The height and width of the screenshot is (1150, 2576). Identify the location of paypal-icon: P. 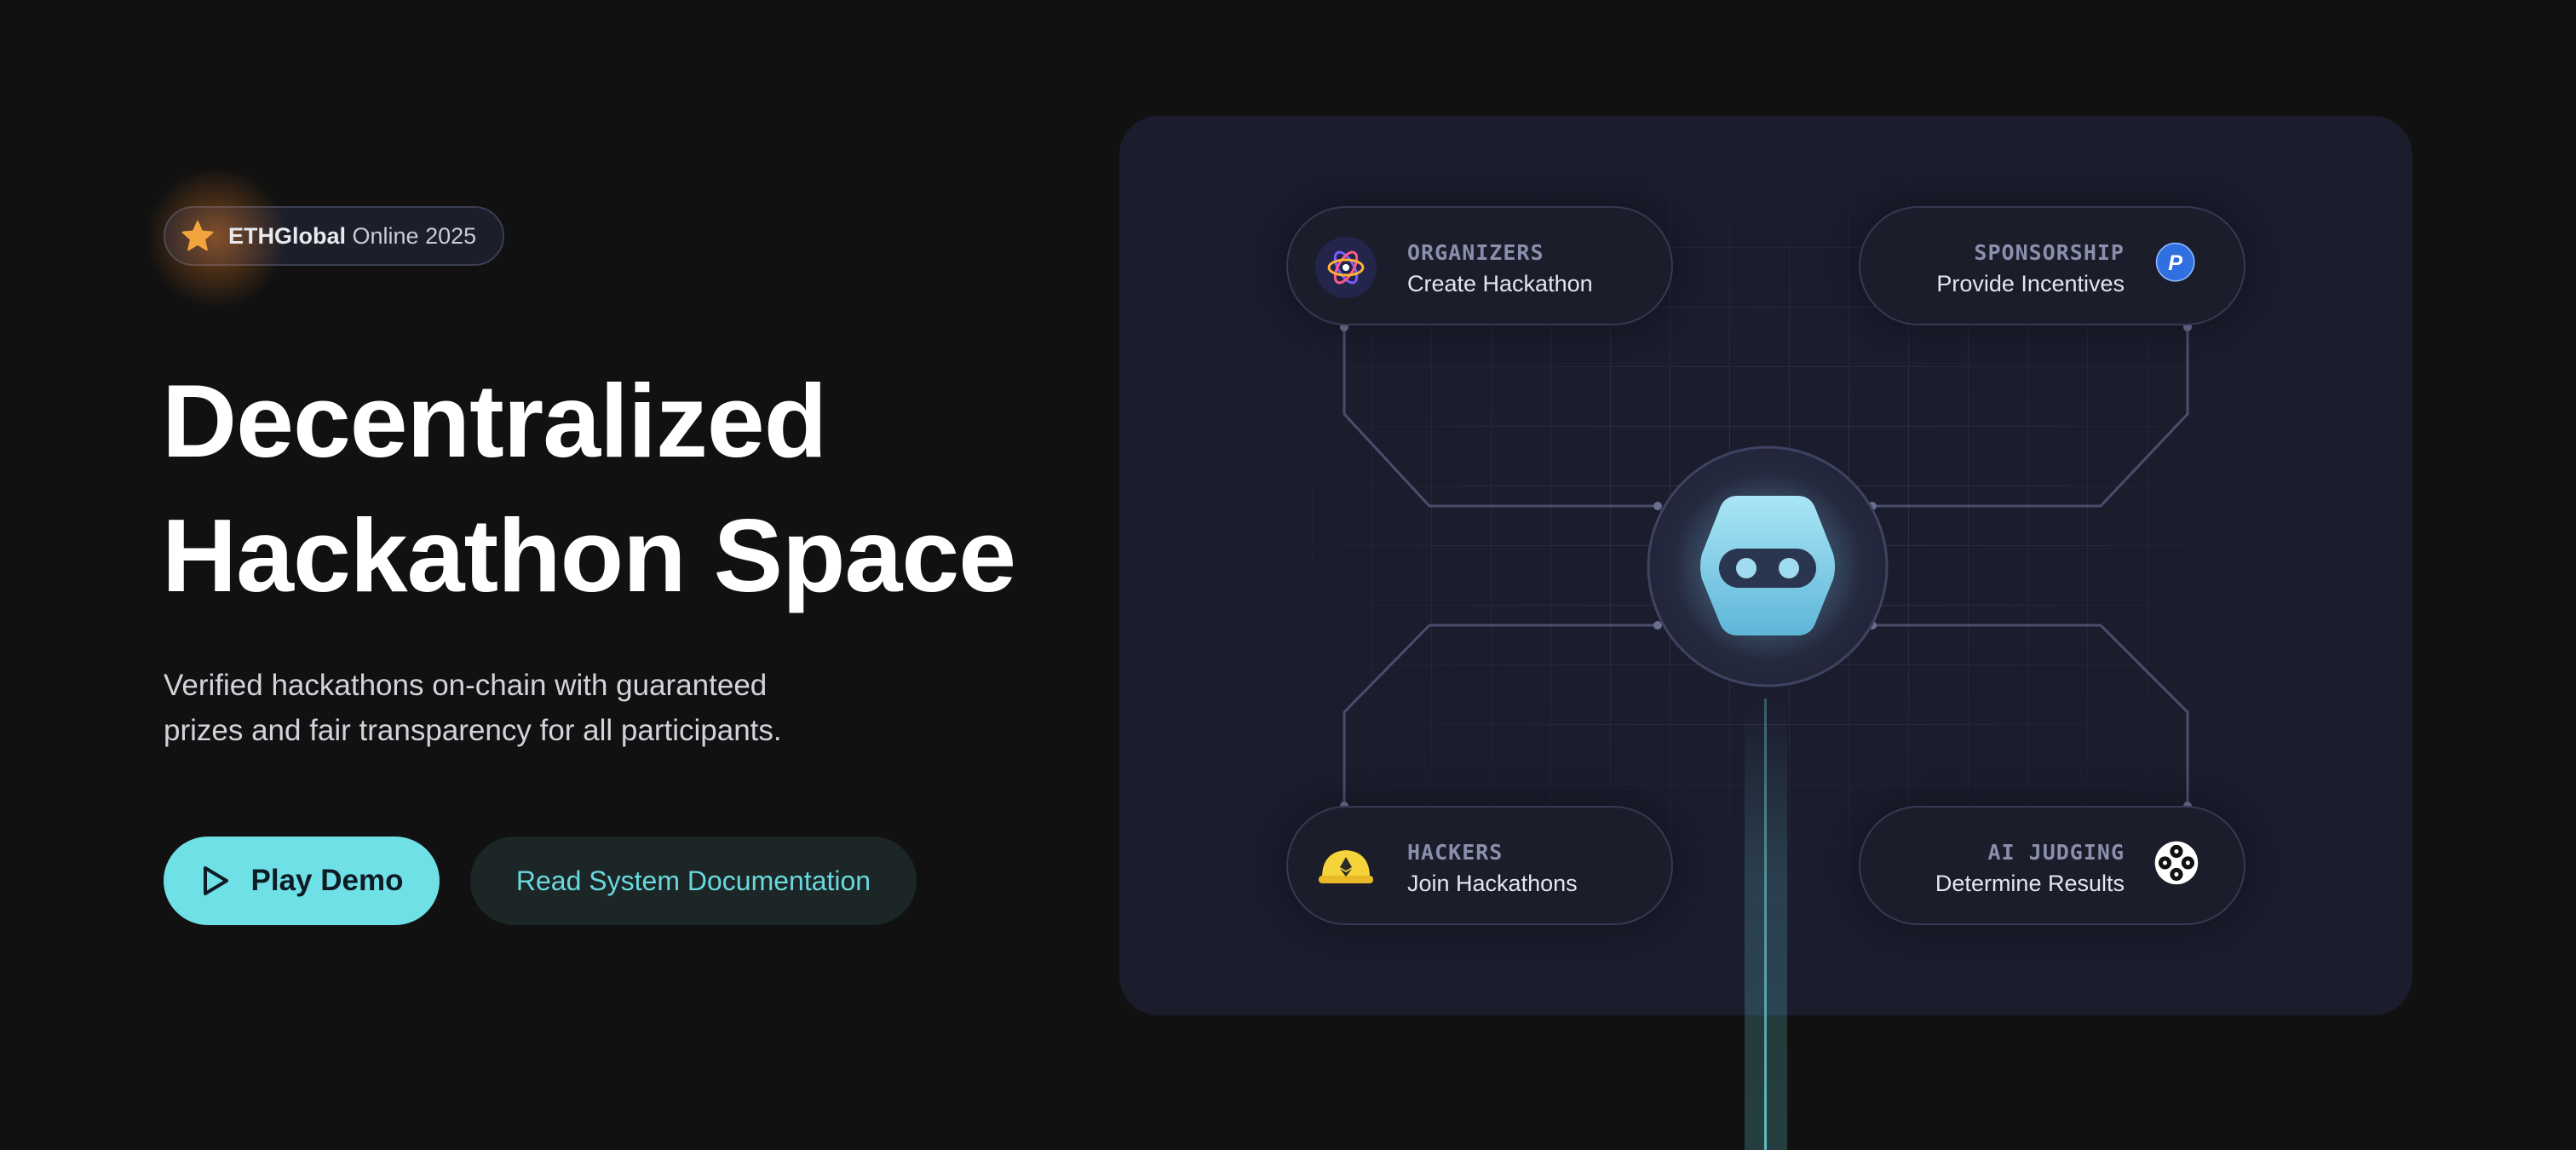
(2175, 262).